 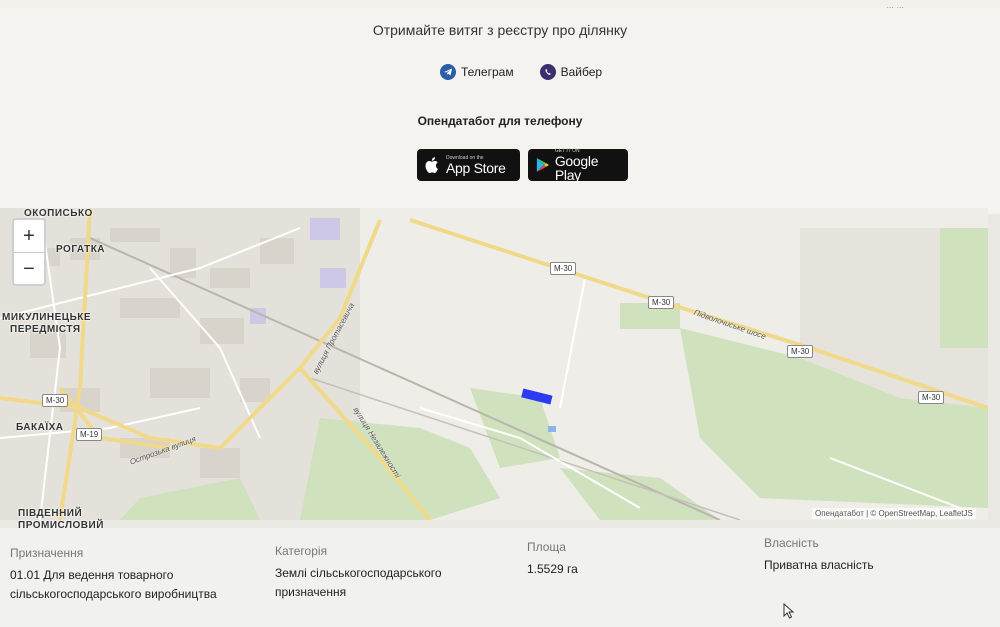 I want to click on apple-icon, so click(x=431, y=165).